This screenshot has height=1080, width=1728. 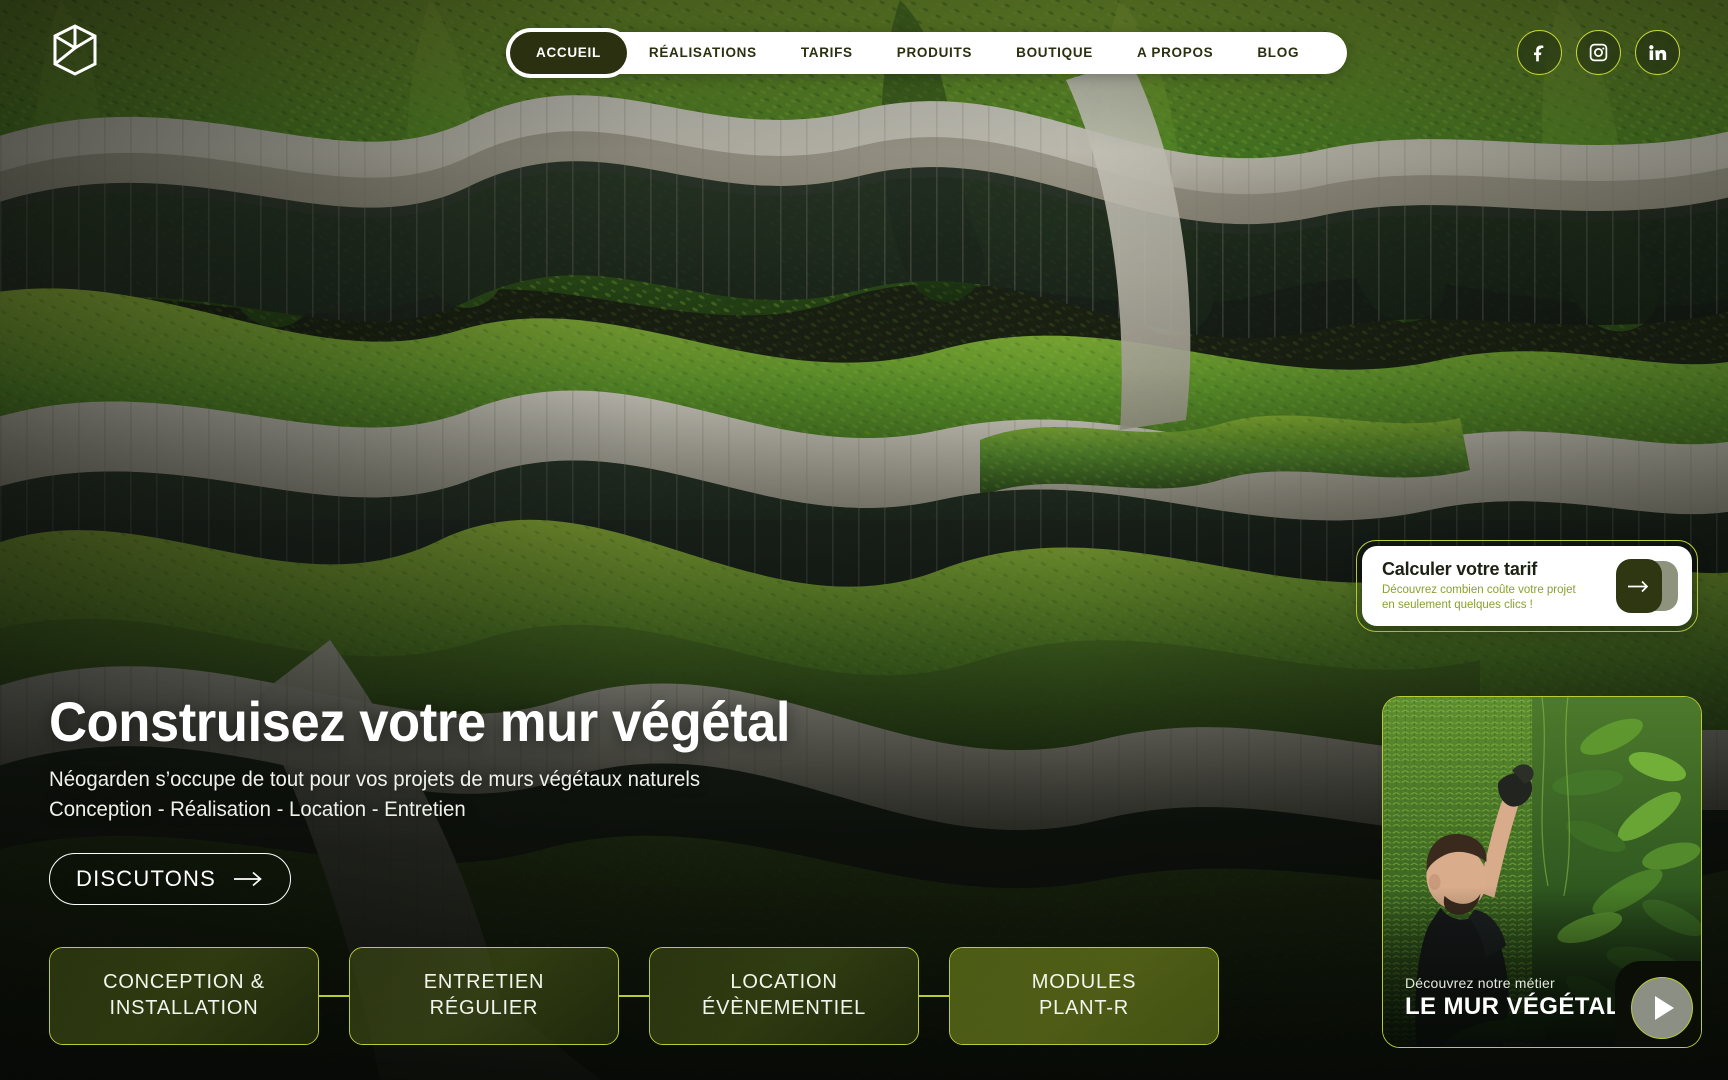 I want to click on social-links, so click(x=1598, y=52).